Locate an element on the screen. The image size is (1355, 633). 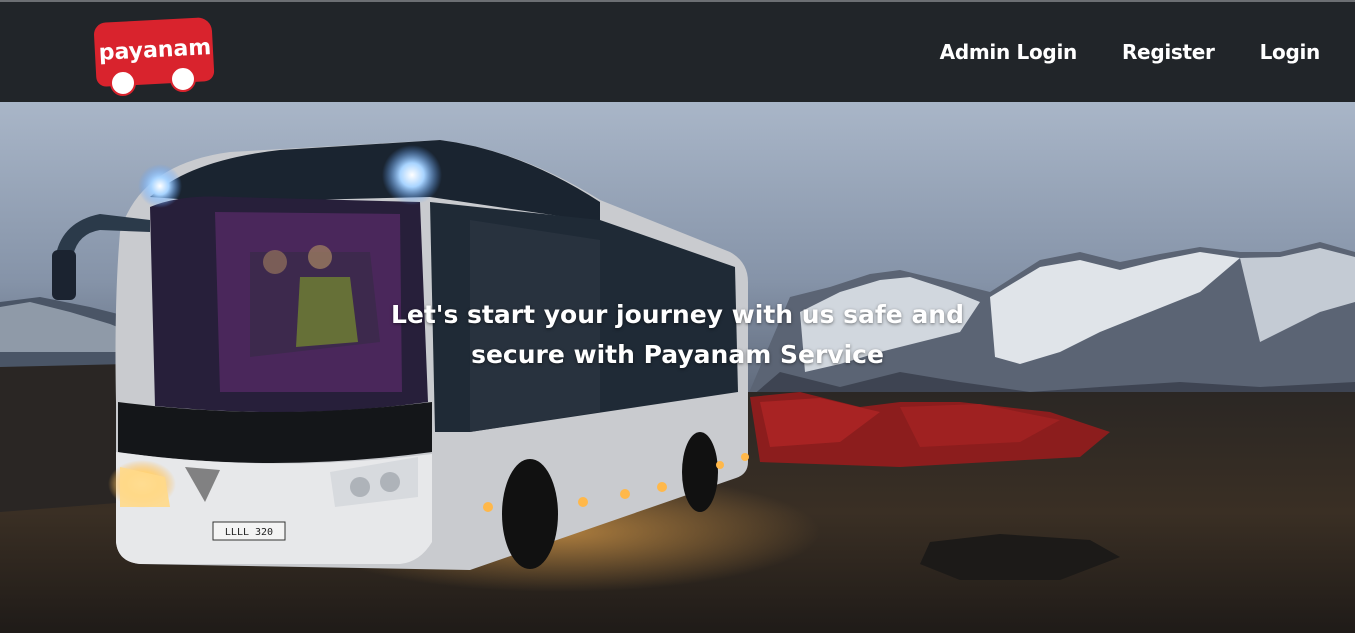
nav-links: Admin Login Register Login is located at coordinates (1130, 52).